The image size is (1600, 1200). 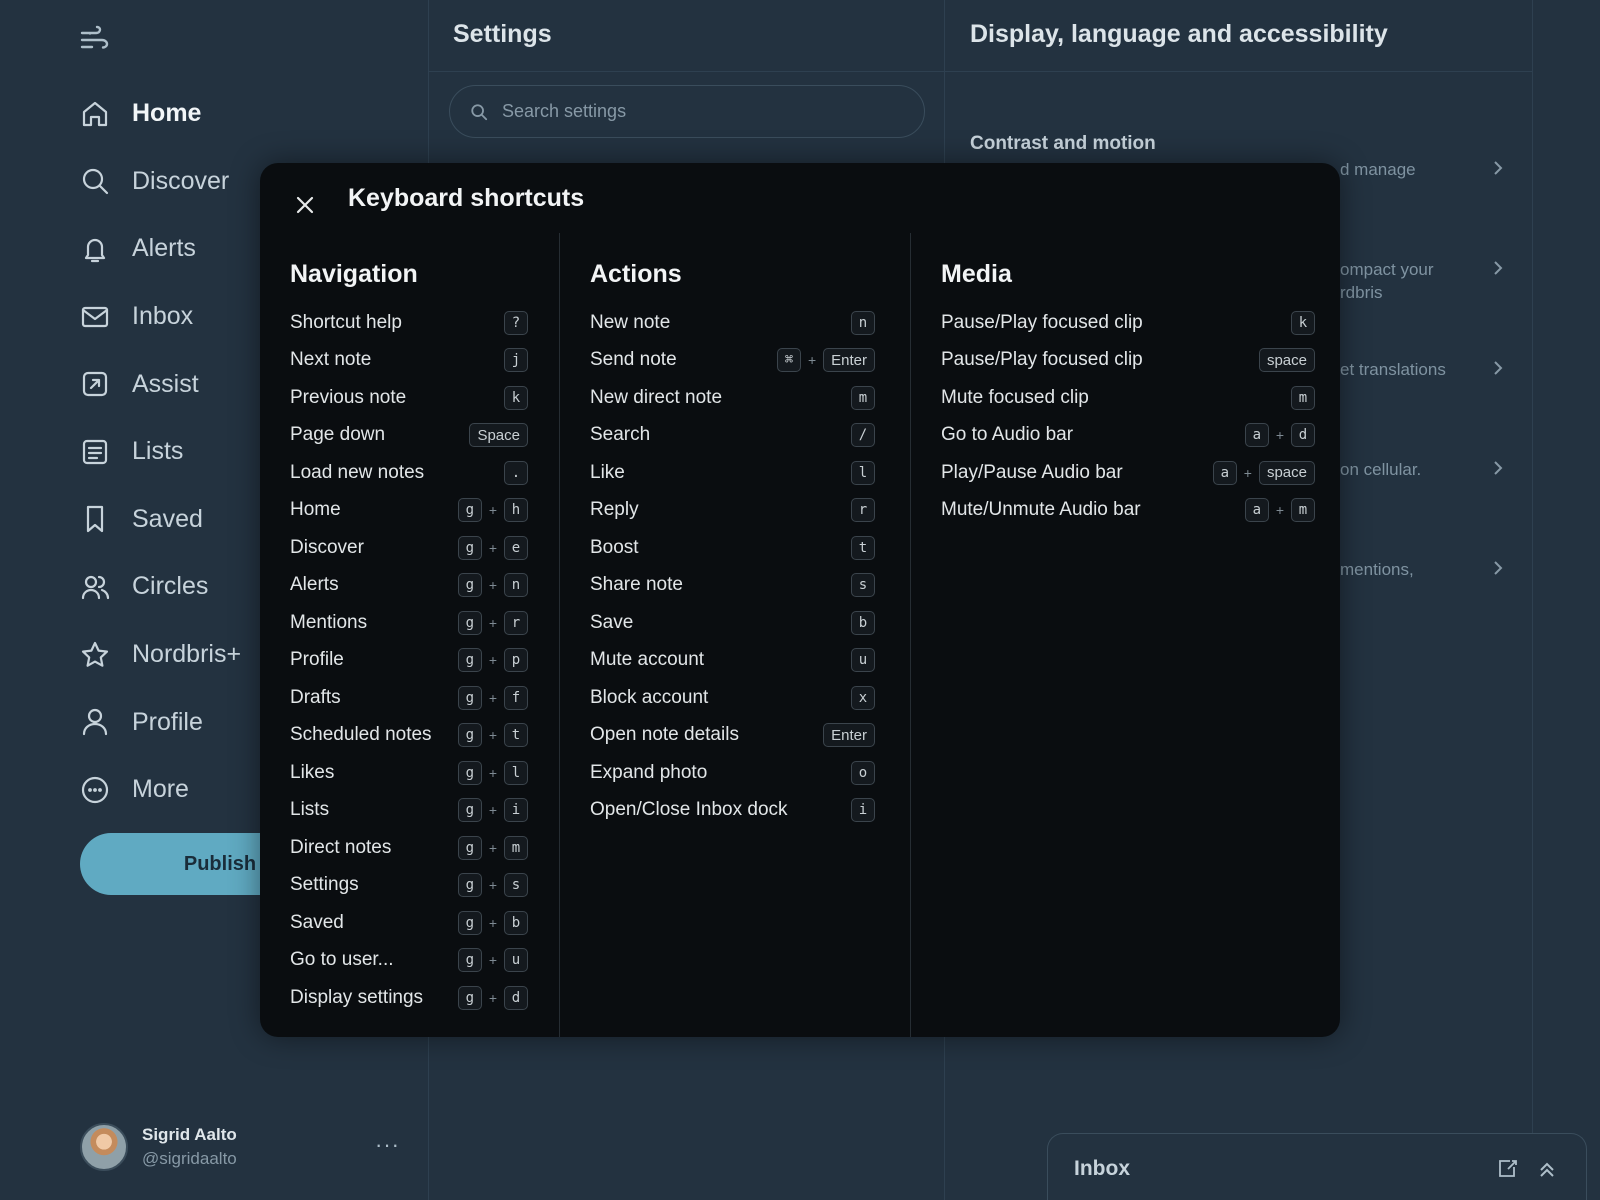 I want to click on shortcut-section-heading: Actions, so click(x=636, y=274).